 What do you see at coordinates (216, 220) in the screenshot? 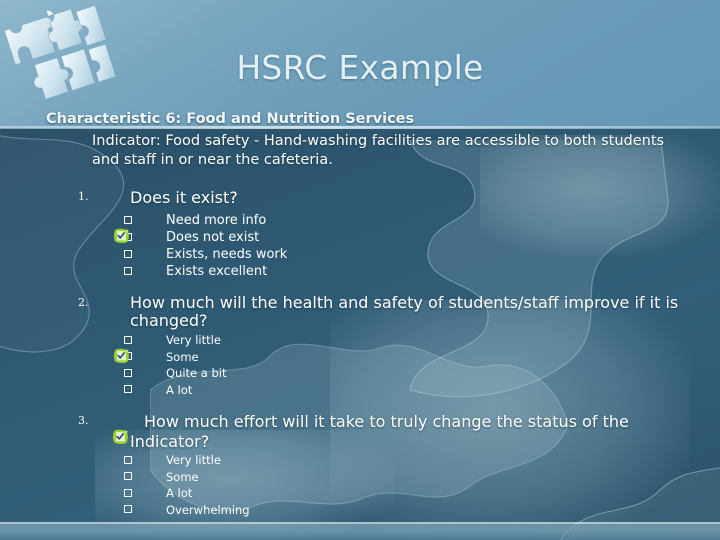
I see `option-label: Need more info` at bounding box center [216, 220].